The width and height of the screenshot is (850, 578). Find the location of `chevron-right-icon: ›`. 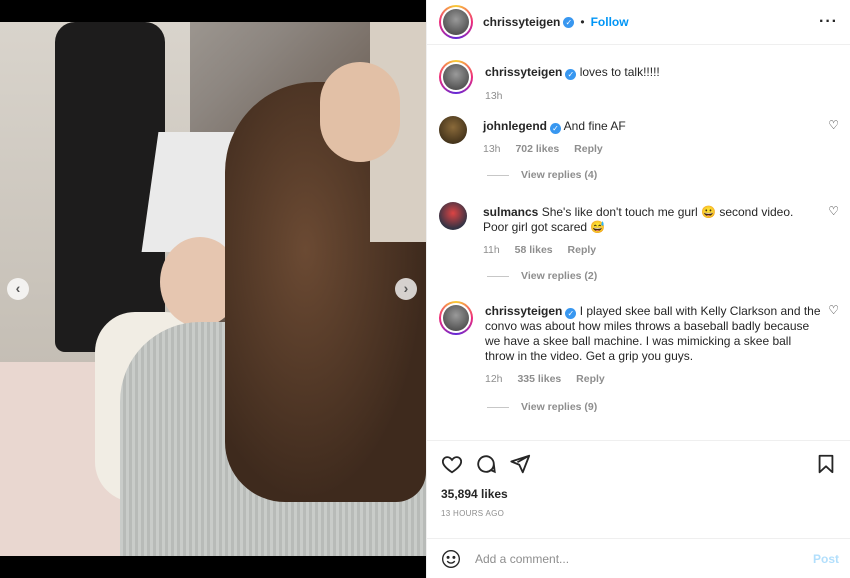

chevron-right-icon: › is located at coordinates (406, 288).